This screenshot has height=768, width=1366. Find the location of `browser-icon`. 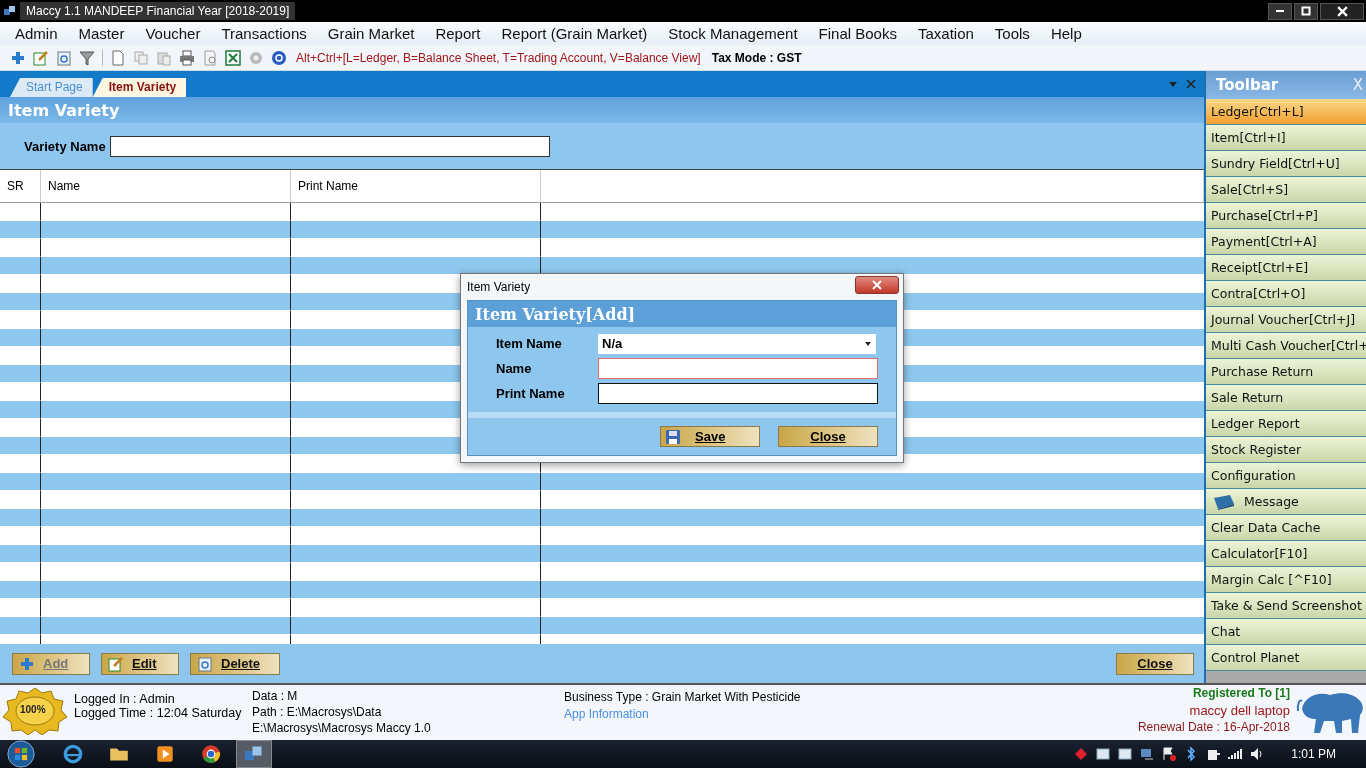

browser-icon is located at coordinates (73, 754).